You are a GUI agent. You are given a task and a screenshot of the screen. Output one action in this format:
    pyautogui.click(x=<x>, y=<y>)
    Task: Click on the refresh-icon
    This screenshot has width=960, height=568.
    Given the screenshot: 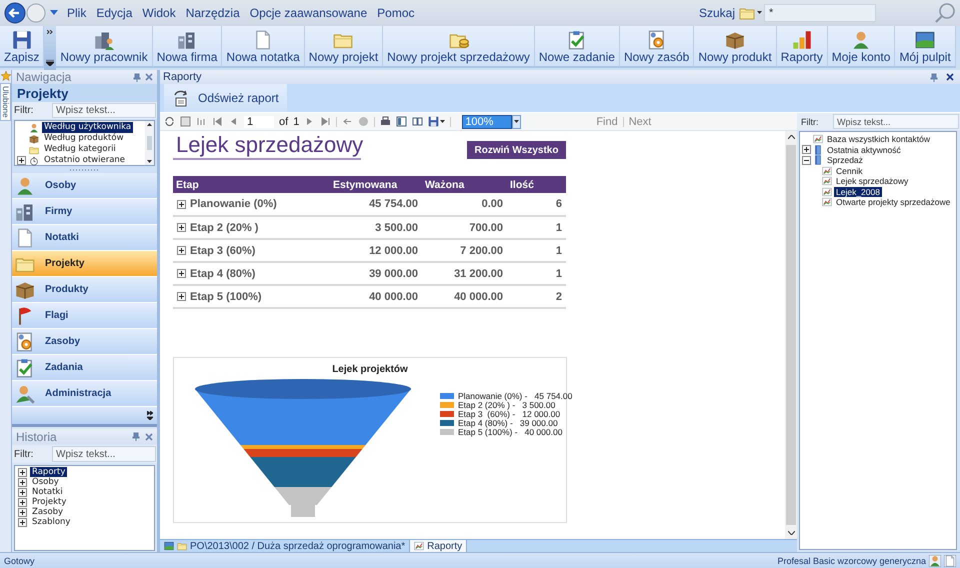 What is the action you would take?
    pyautogui.click(x=169, y=121)
    